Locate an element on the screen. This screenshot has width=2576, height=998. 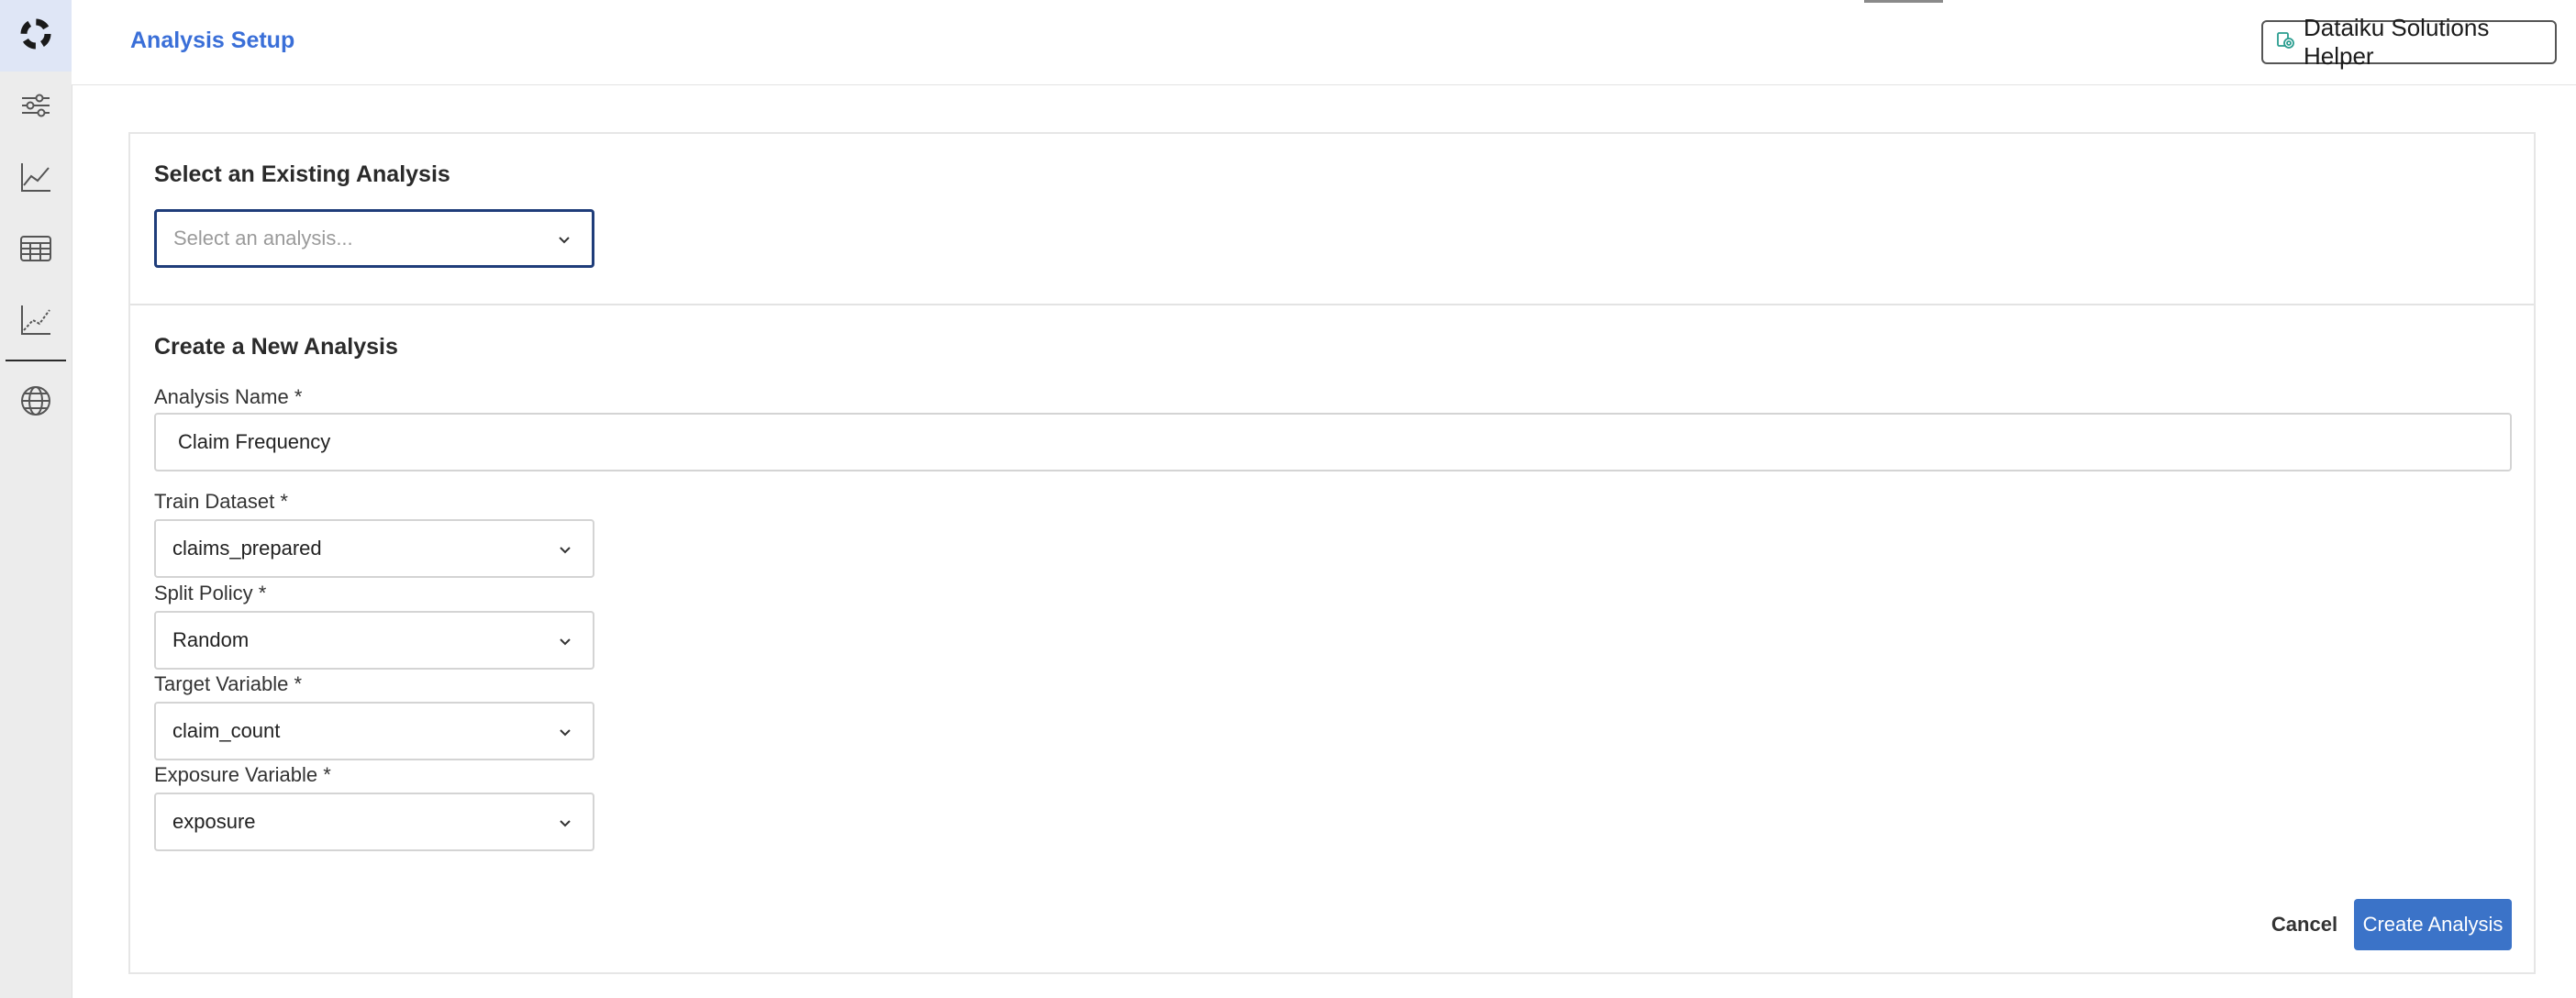
sidebar-item-web is located at coordinates (36, 402).